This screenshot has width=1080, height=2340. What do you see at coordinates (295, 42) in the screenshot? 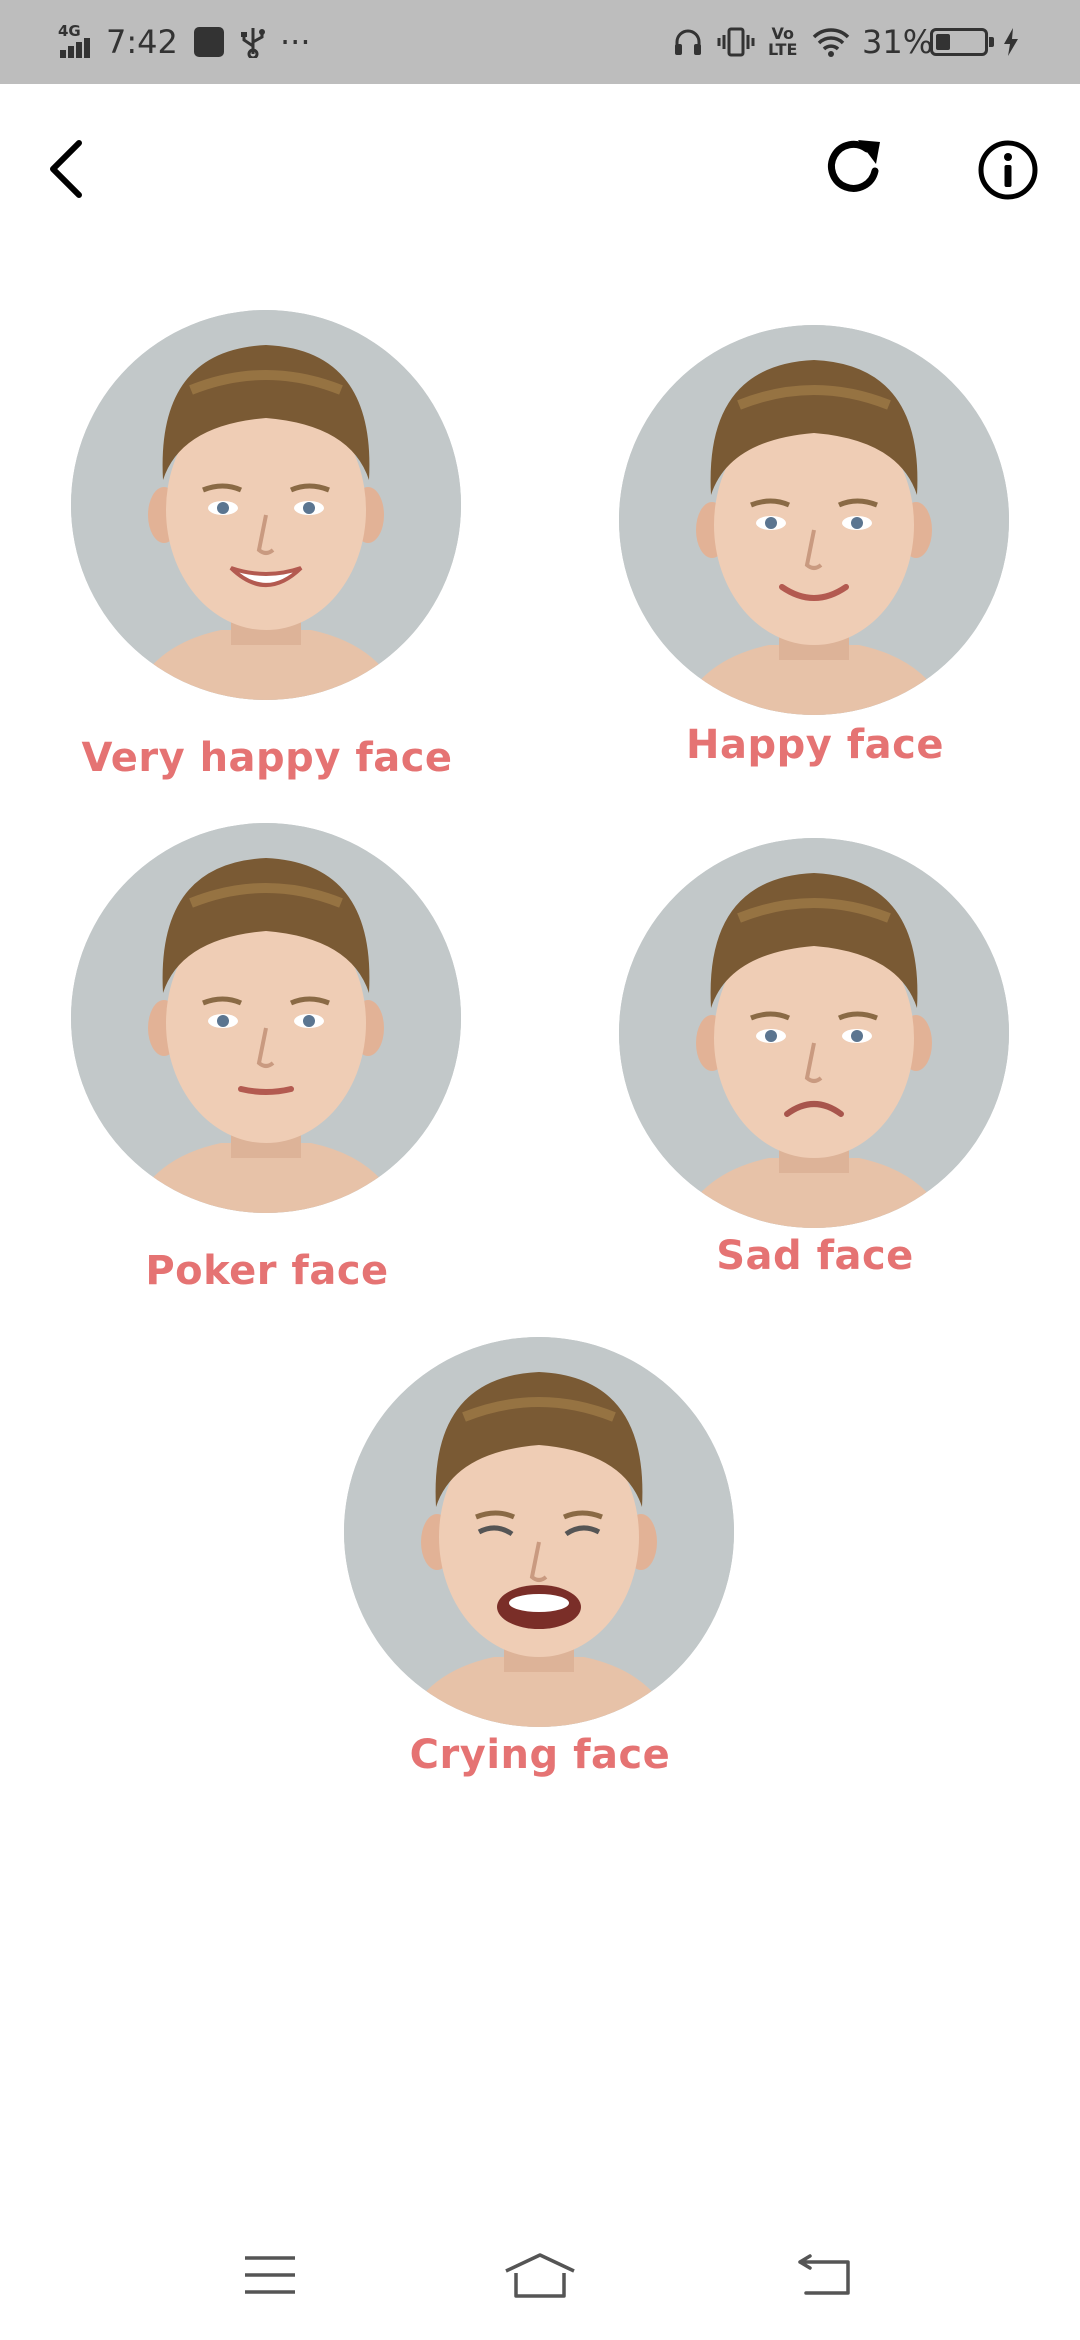
I see `more-notifications-icon: ···` at bounding box center [295, 42].